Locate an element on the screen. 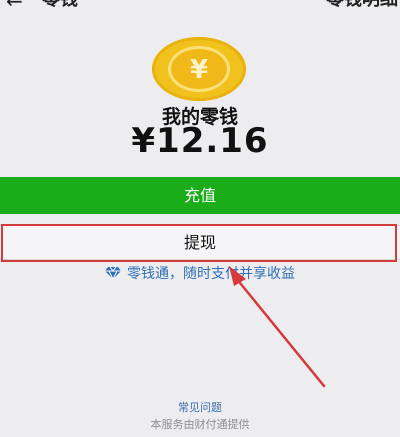  back-arrow-icon: ← is located at coordinates (14, 5).